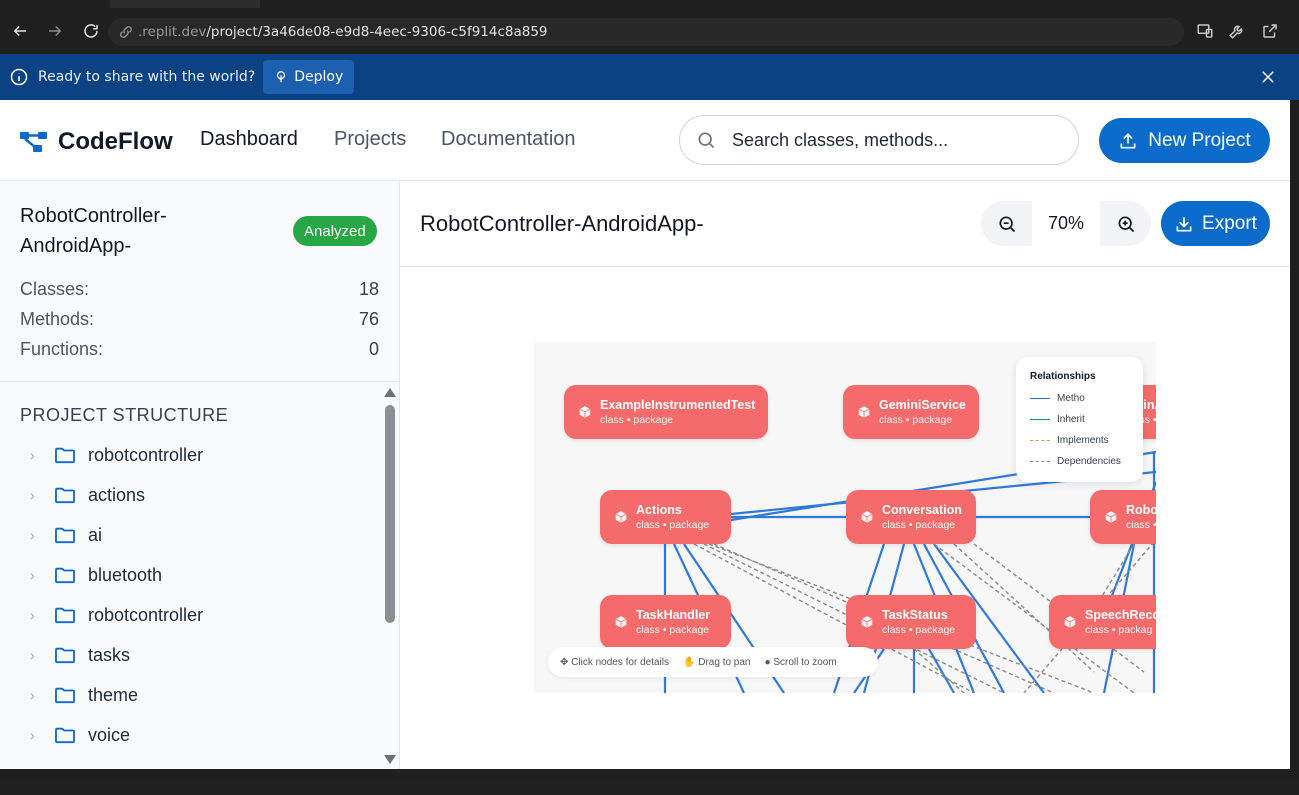  What do you see at coordinates (146, 454) in the screenshot?
I see `folder-label: robotcontroller` at bounding box center [146, 454].